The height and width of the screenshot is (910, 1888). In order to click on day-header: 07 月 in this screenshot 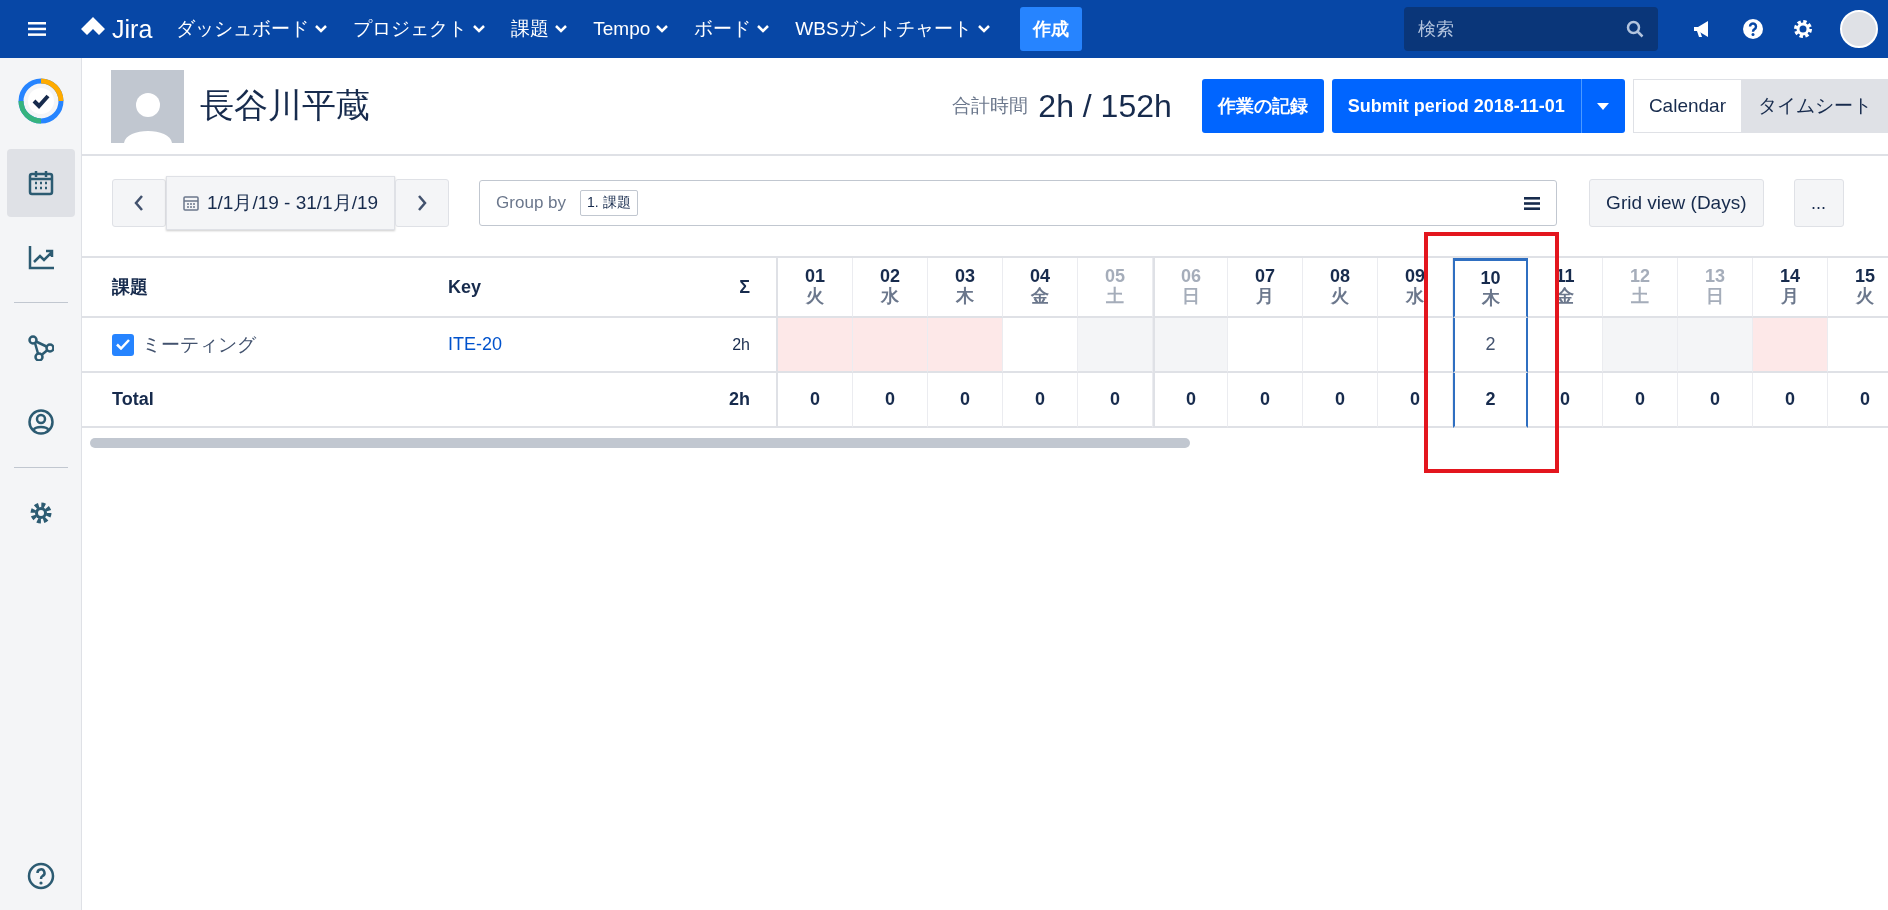, I will do `click(1265, 288)`.